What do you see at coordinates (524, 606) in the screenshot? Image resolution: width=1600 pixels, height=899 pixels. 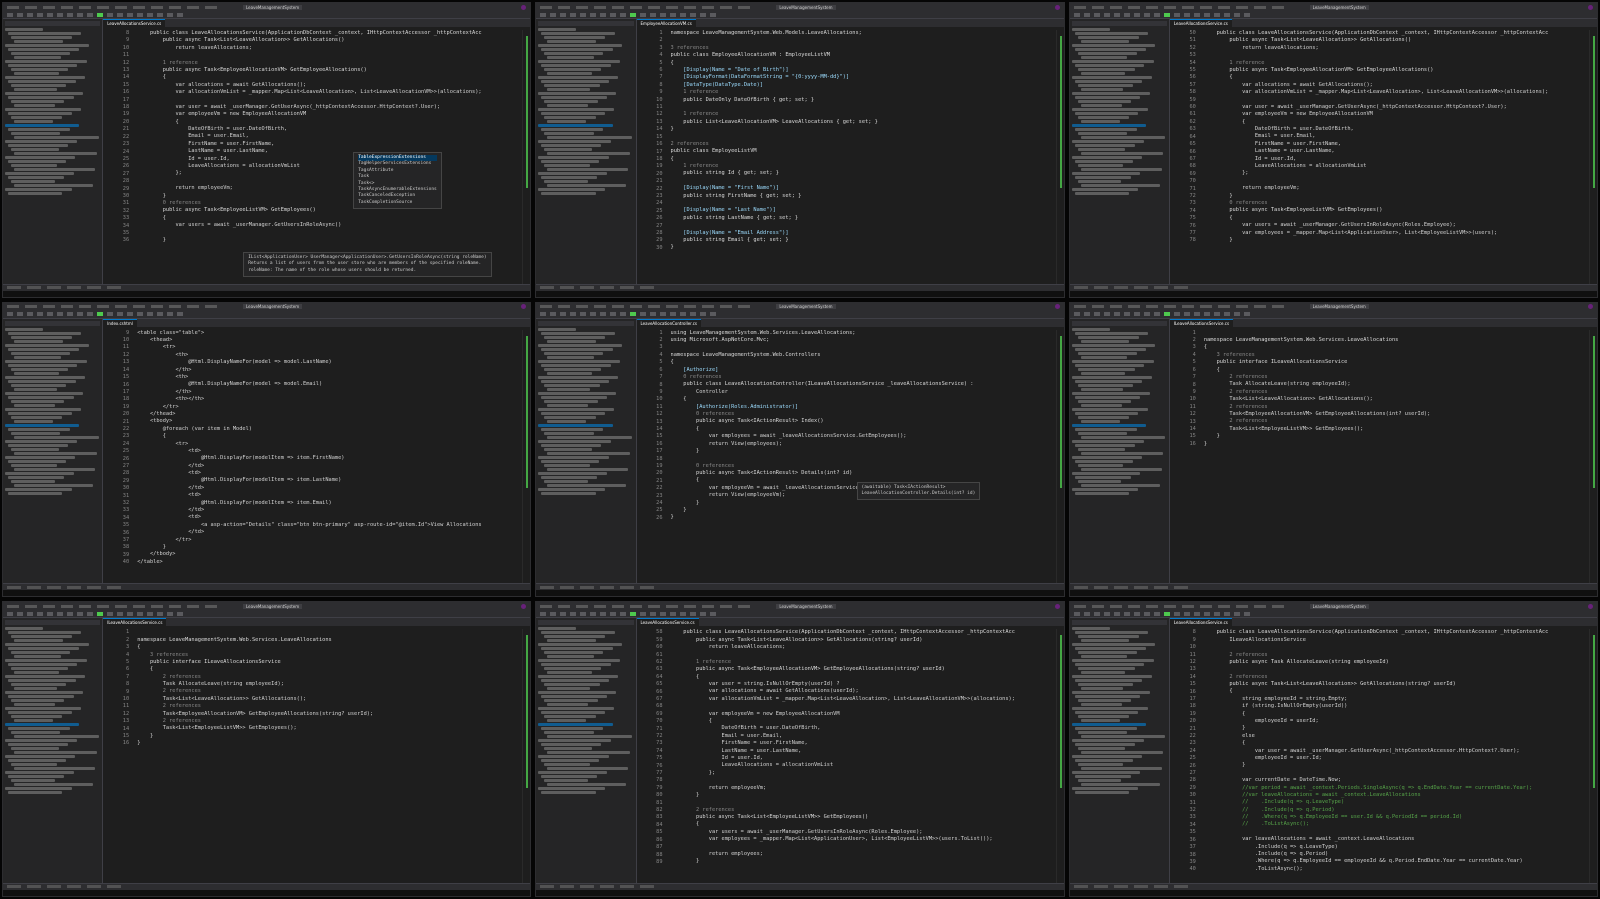 I see `profile-icon` at bounding box center [524, 606].